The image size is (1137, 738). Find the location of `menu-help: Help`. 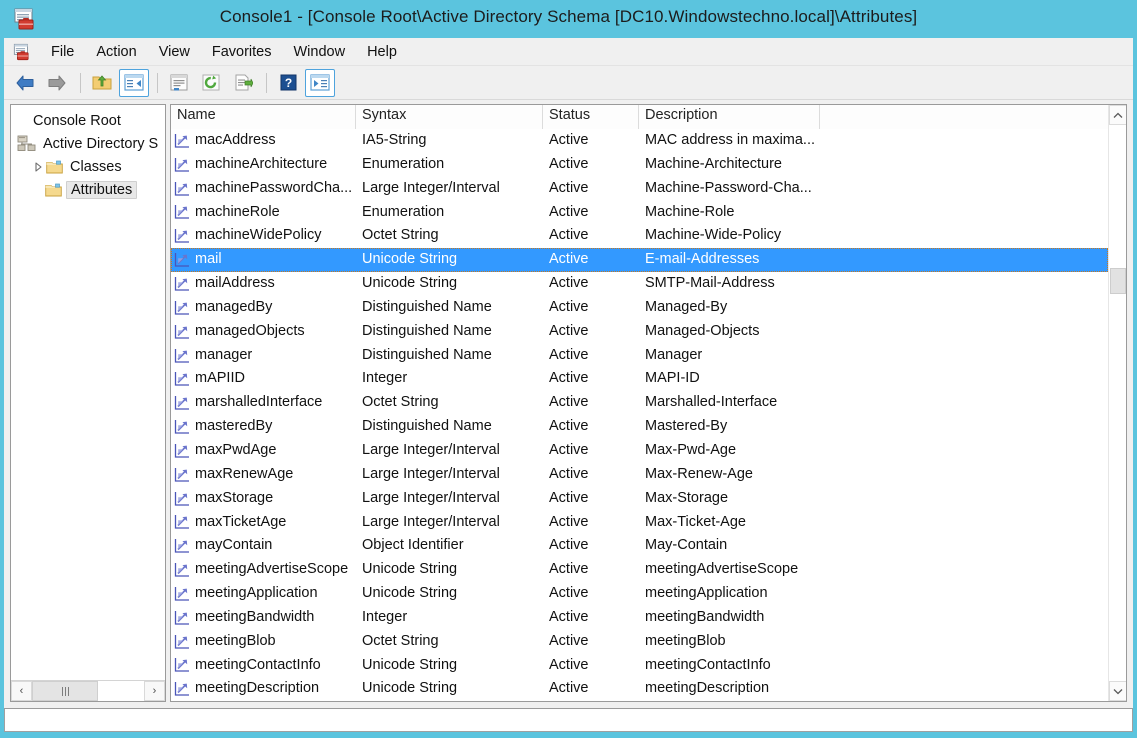

menu-help: Help is located at coordinates (382, 52).